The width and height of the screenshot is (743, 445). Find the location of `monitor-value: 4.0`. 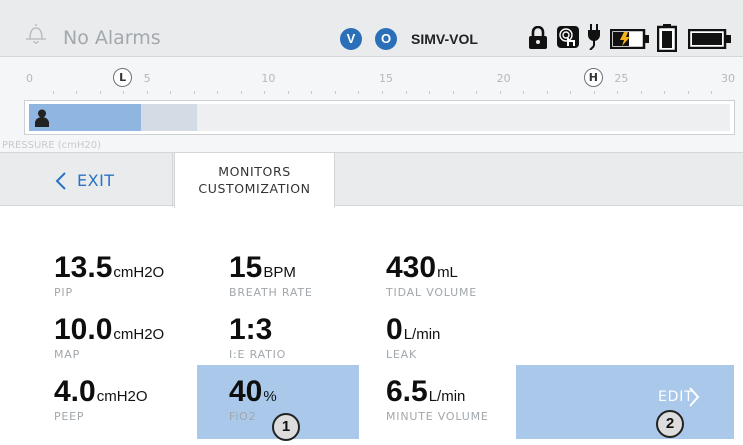

monitor-value: 4.0 is located at coordinates (75, 391).